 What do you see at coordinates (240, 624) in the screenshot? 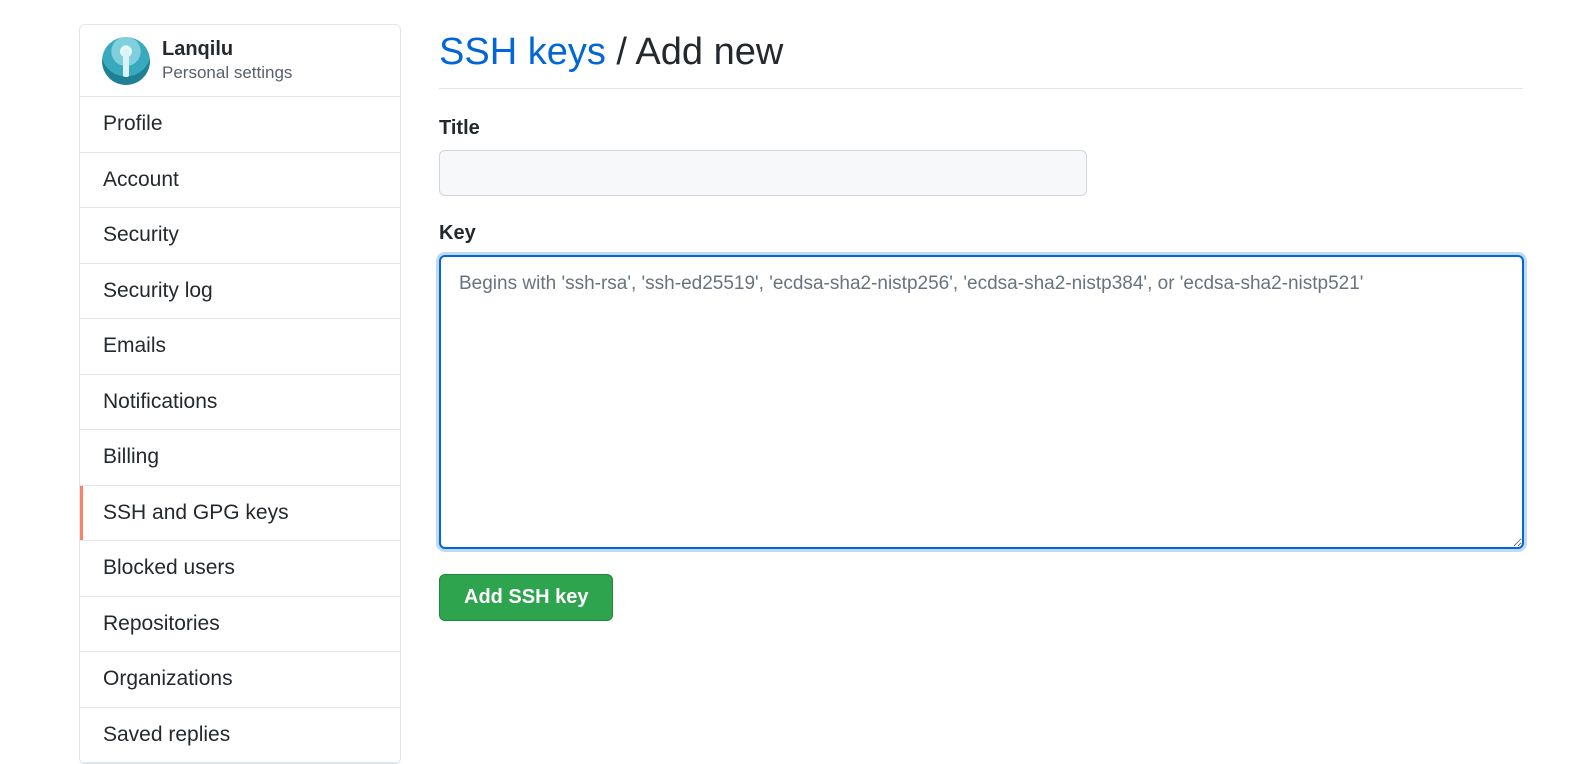
I see `sidebar-item-repositories: Repositories` at bounding box center [240, 624].